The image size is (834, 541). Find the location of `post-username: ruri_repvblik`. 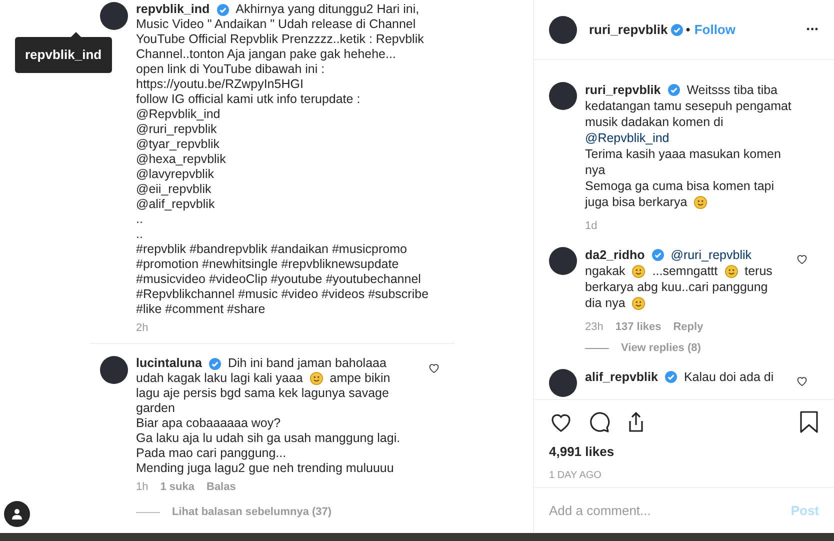

post-username: ruri_repvblik is located at coordinates (628, 30).